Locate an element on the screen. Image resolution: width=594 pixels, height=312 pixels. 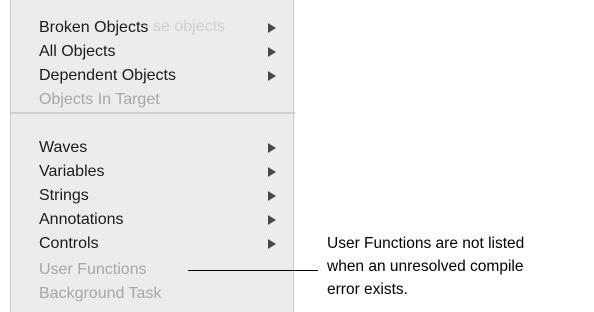
menu-item-broken-objects: Broken Objects se objects is located at coordinates (153, 28).